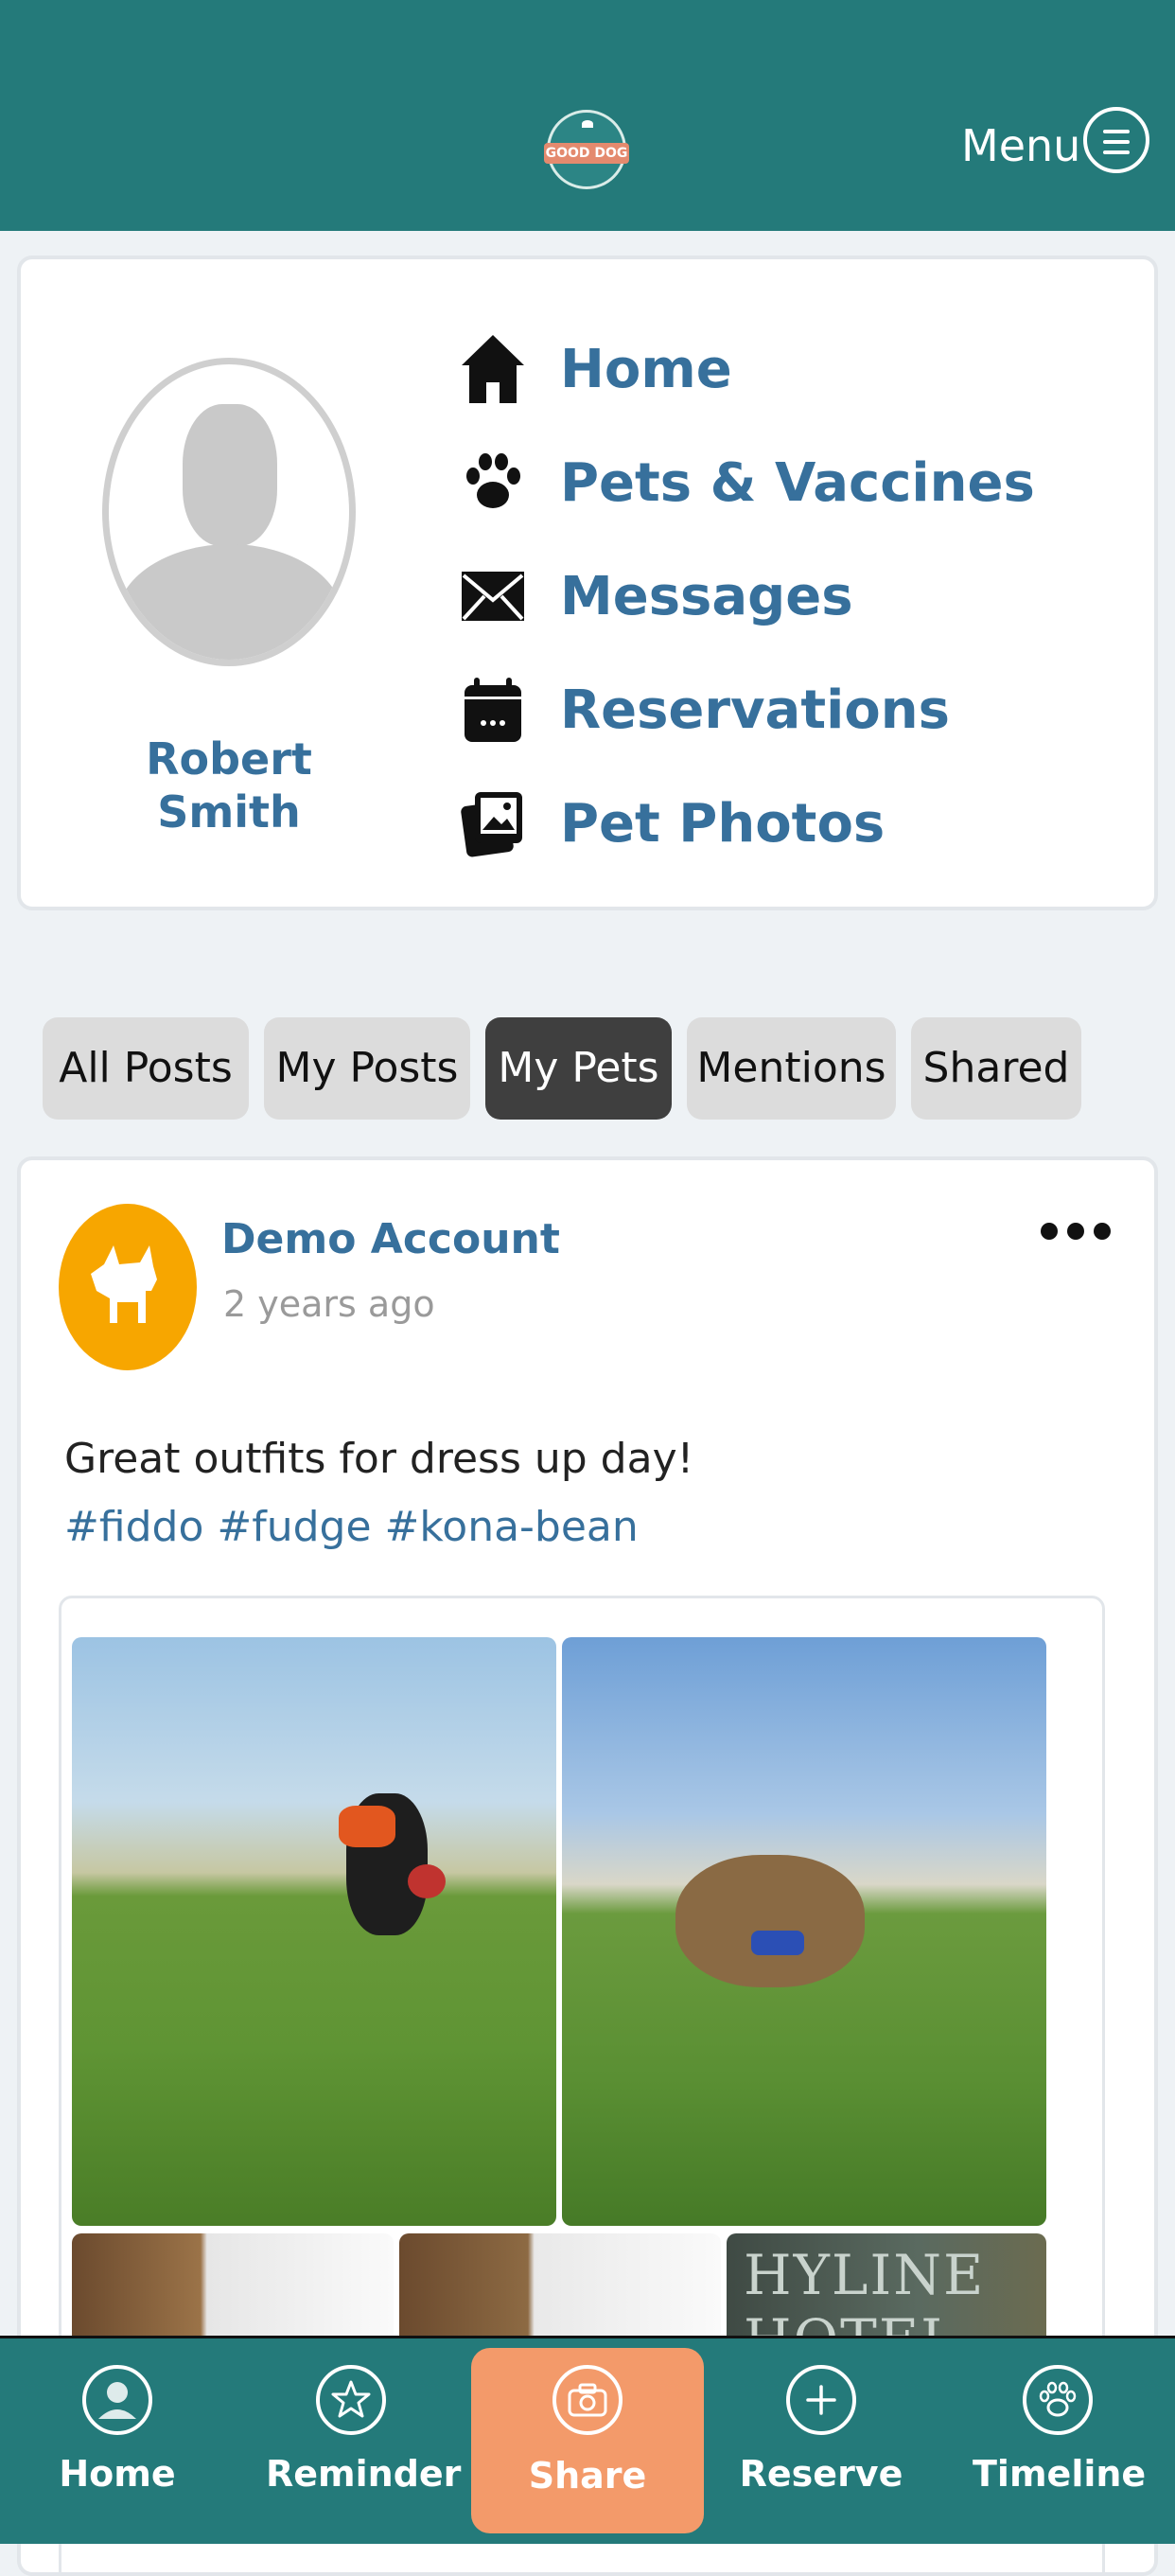  Describe the element at coordinates (229, 512) in the screenshot. I see `user-avatar` at that location.